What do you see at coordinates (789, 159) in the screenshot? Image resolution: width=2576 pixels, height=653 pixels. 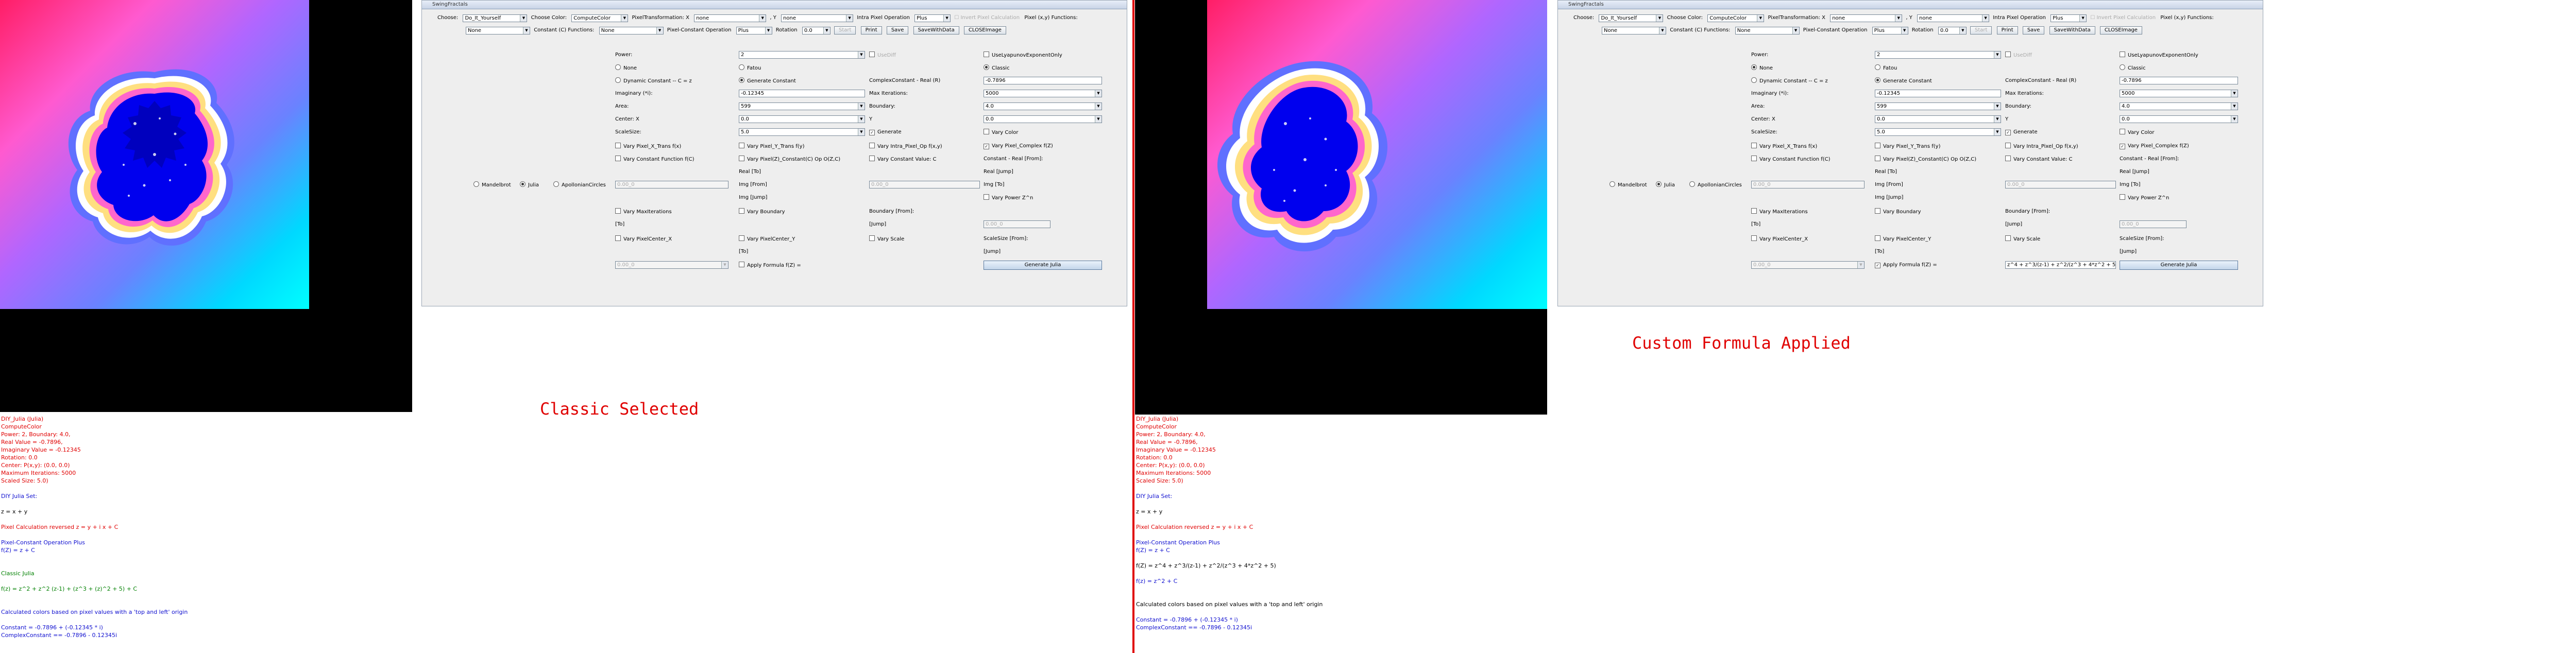 I see `vary-pixel-constant-op-checkbox: Vary Pixel(Z)_Constant(C) Op O(Z,C)` at bounding box center [789, 159].